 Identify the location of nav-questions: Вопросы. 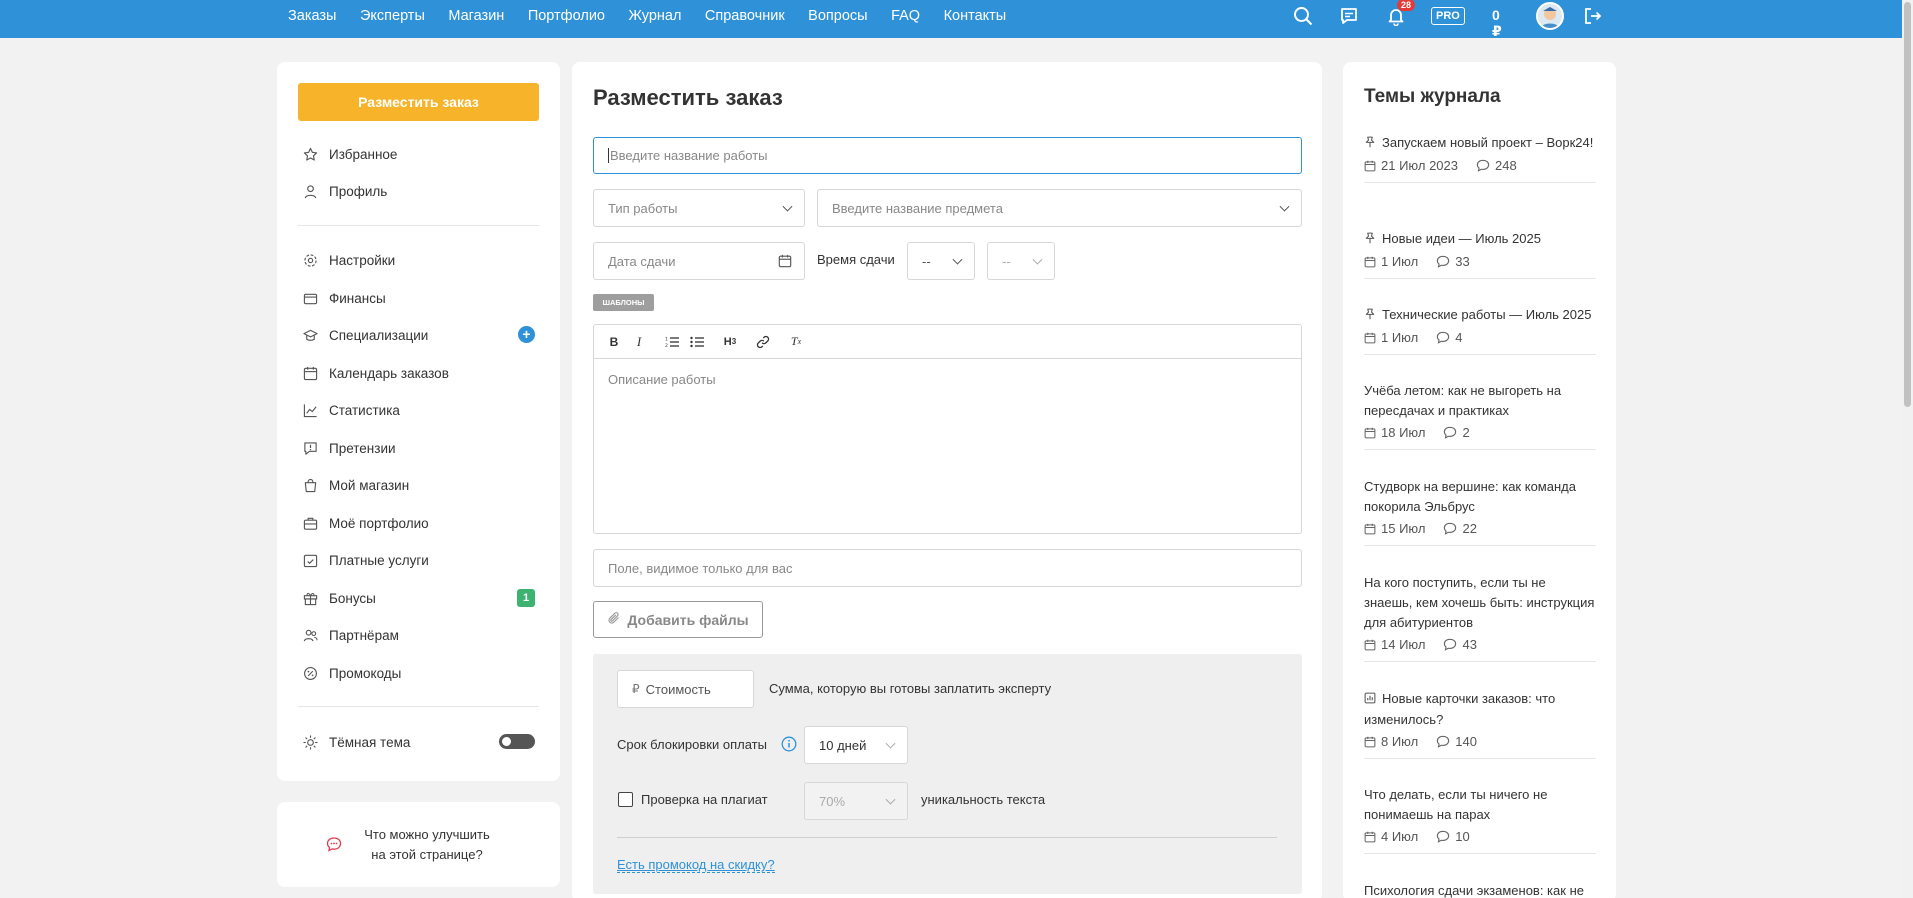
(837, 16).